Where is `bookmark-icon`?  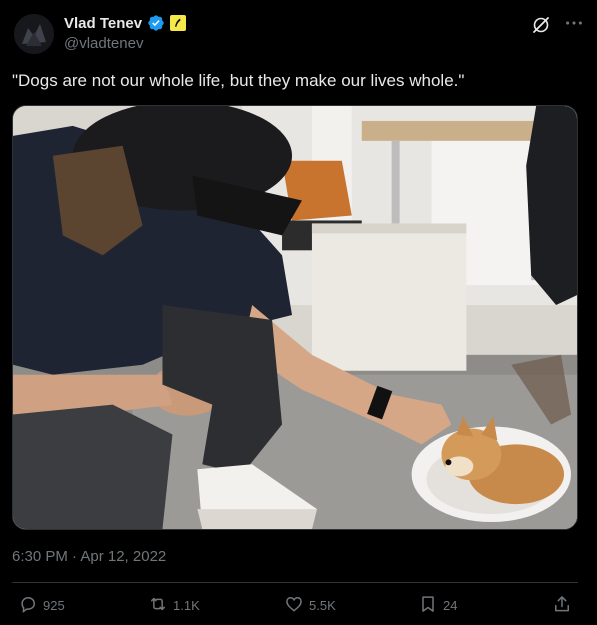
bookmark-icon is located at coordinates (428, 605).